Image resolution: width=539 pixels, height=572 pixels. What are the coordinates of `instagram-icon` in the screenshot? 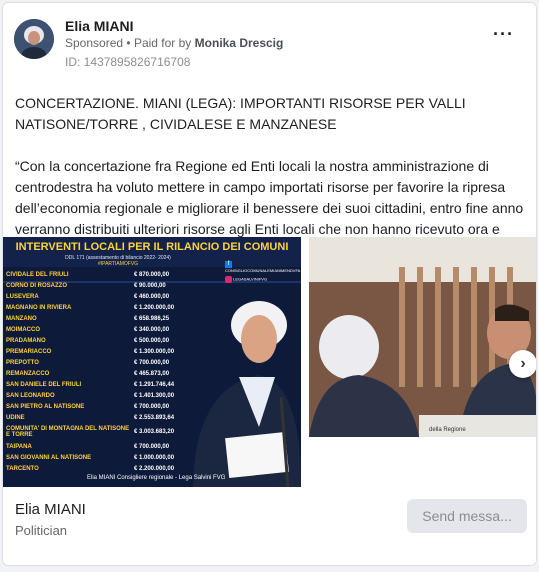 It's located at (228, 279).